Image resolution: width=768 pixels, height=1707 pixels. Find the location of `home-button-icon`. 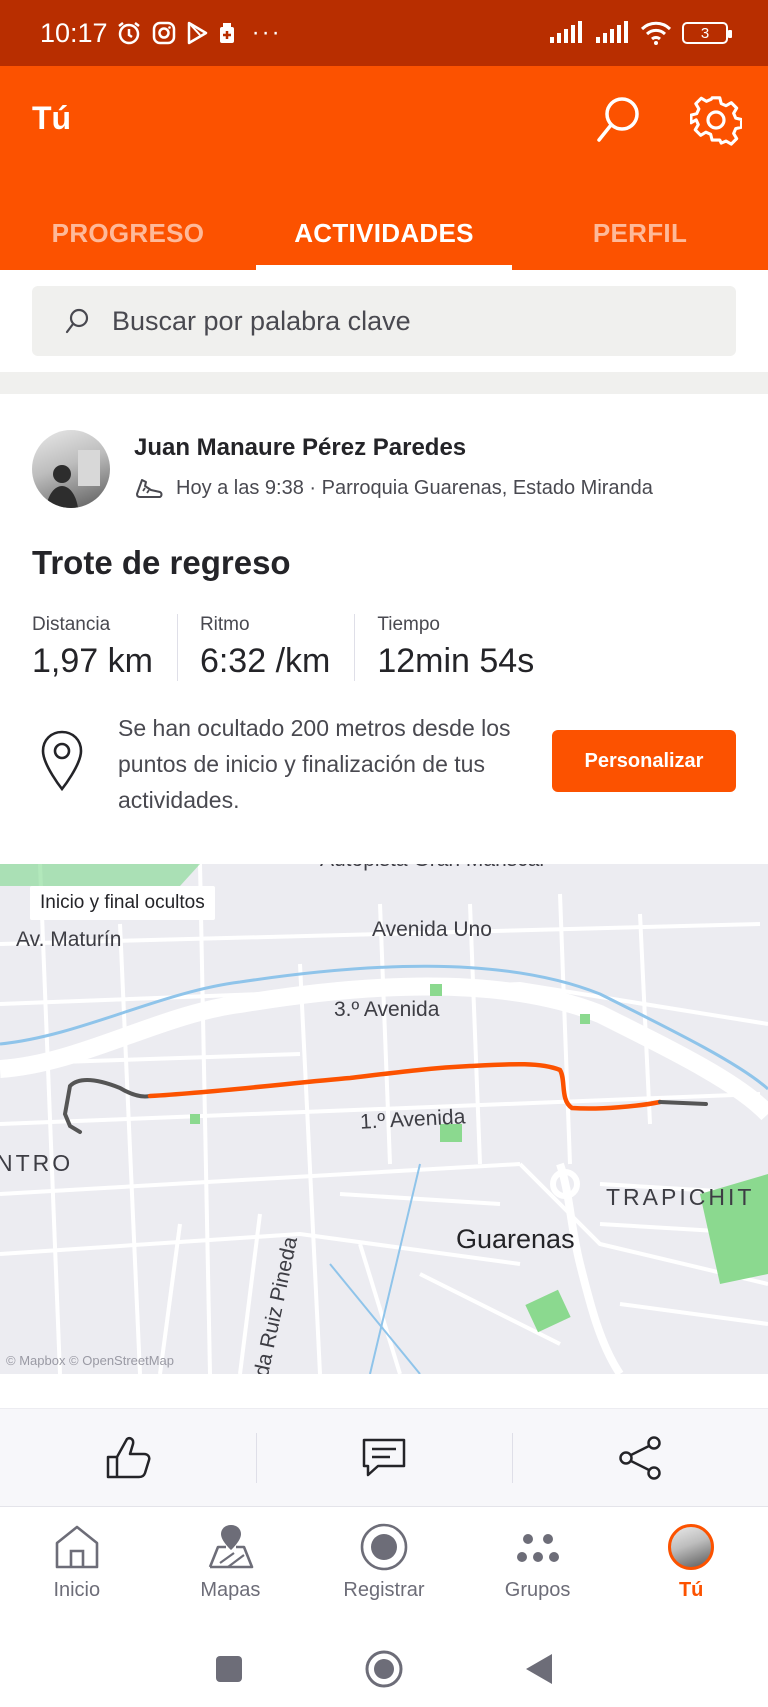

home-button-icon is located at coordinates (384, 1669).